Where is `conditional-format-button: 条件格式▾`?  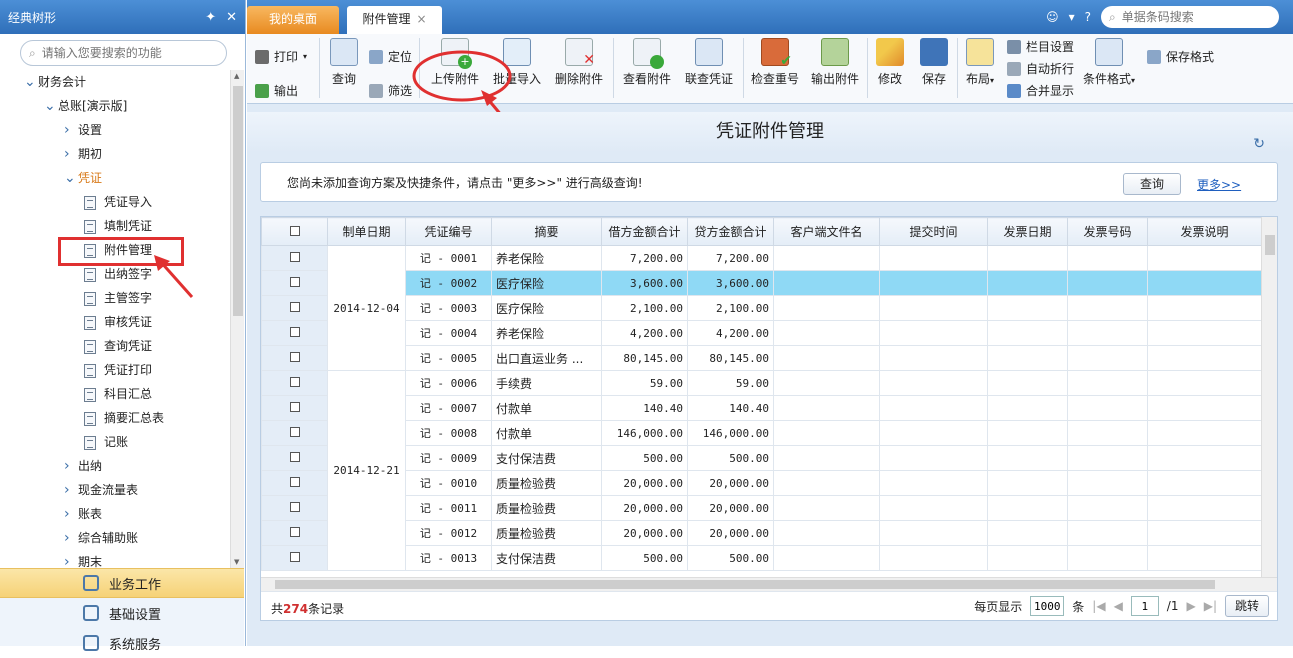 conditional-format-button: 条件格式▾ is located at coordinates (1109, 62).